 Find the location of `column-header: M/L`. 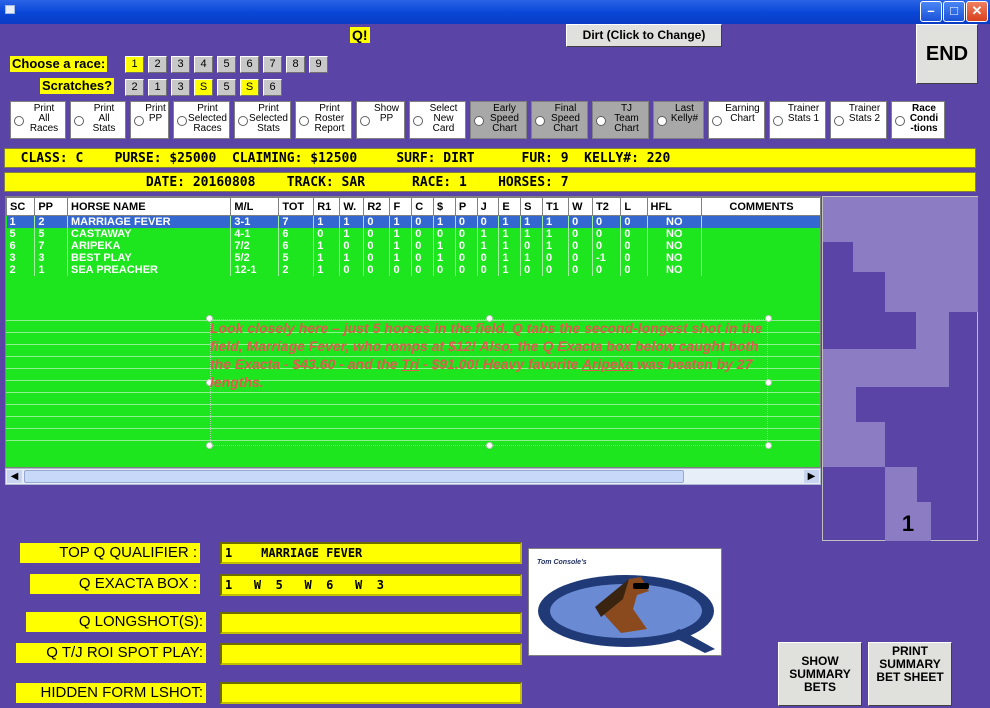

column-header: M/L is located at coordinates (255, 206).